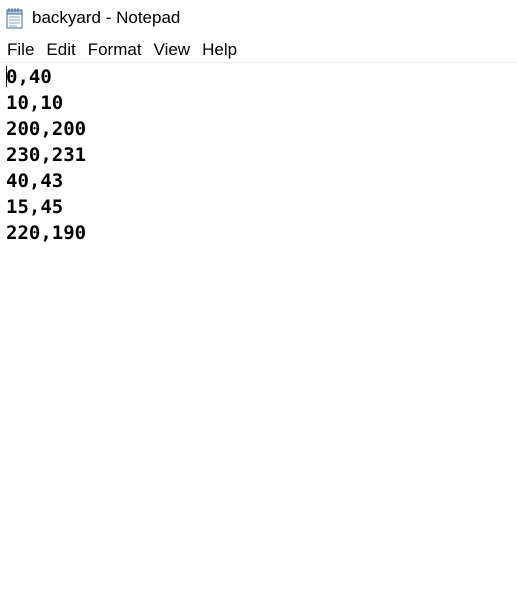  What do you see at coordinates (46, 155) in the screenshot?
I see `text-line: 230,231` at bounding box center [46, 155].